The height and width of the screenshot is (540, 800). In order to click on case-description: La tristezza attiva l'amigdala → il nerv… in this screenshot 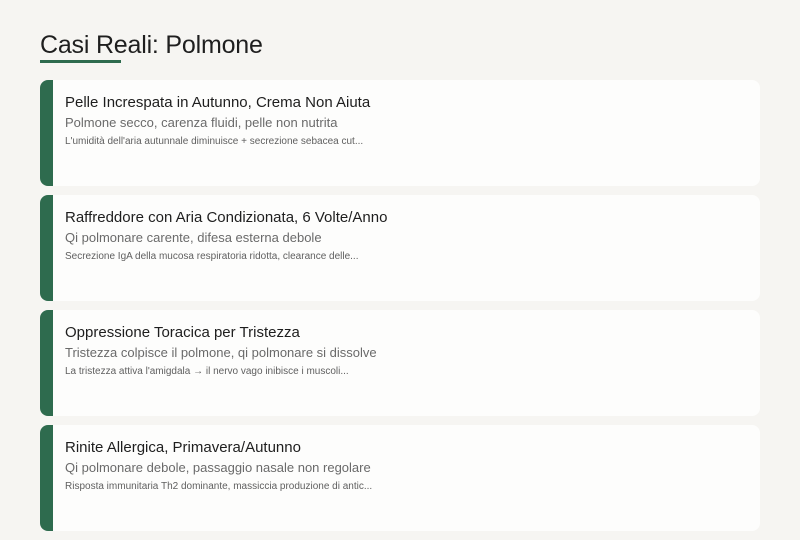, I will do `click(207, 371)`.